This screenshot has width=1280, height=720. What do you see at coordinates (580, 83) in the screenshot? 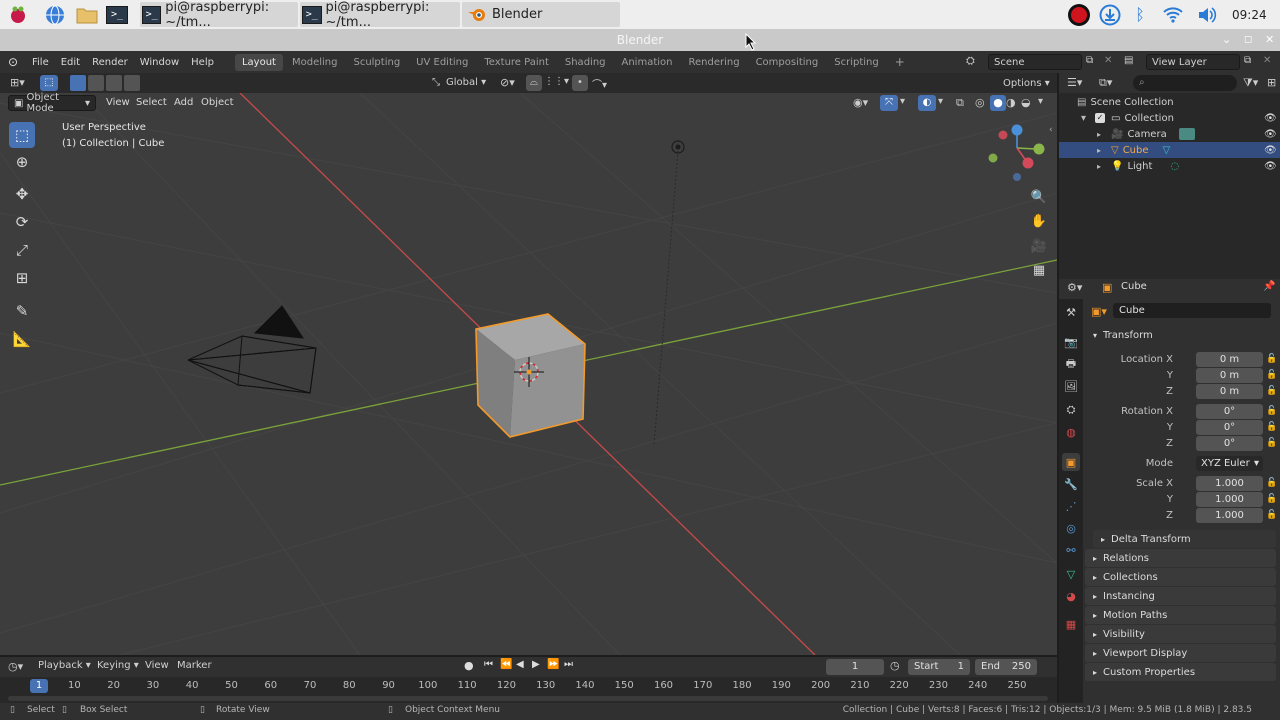
I see `proportional-edit-icon: •` at bounding box center [580, 83].